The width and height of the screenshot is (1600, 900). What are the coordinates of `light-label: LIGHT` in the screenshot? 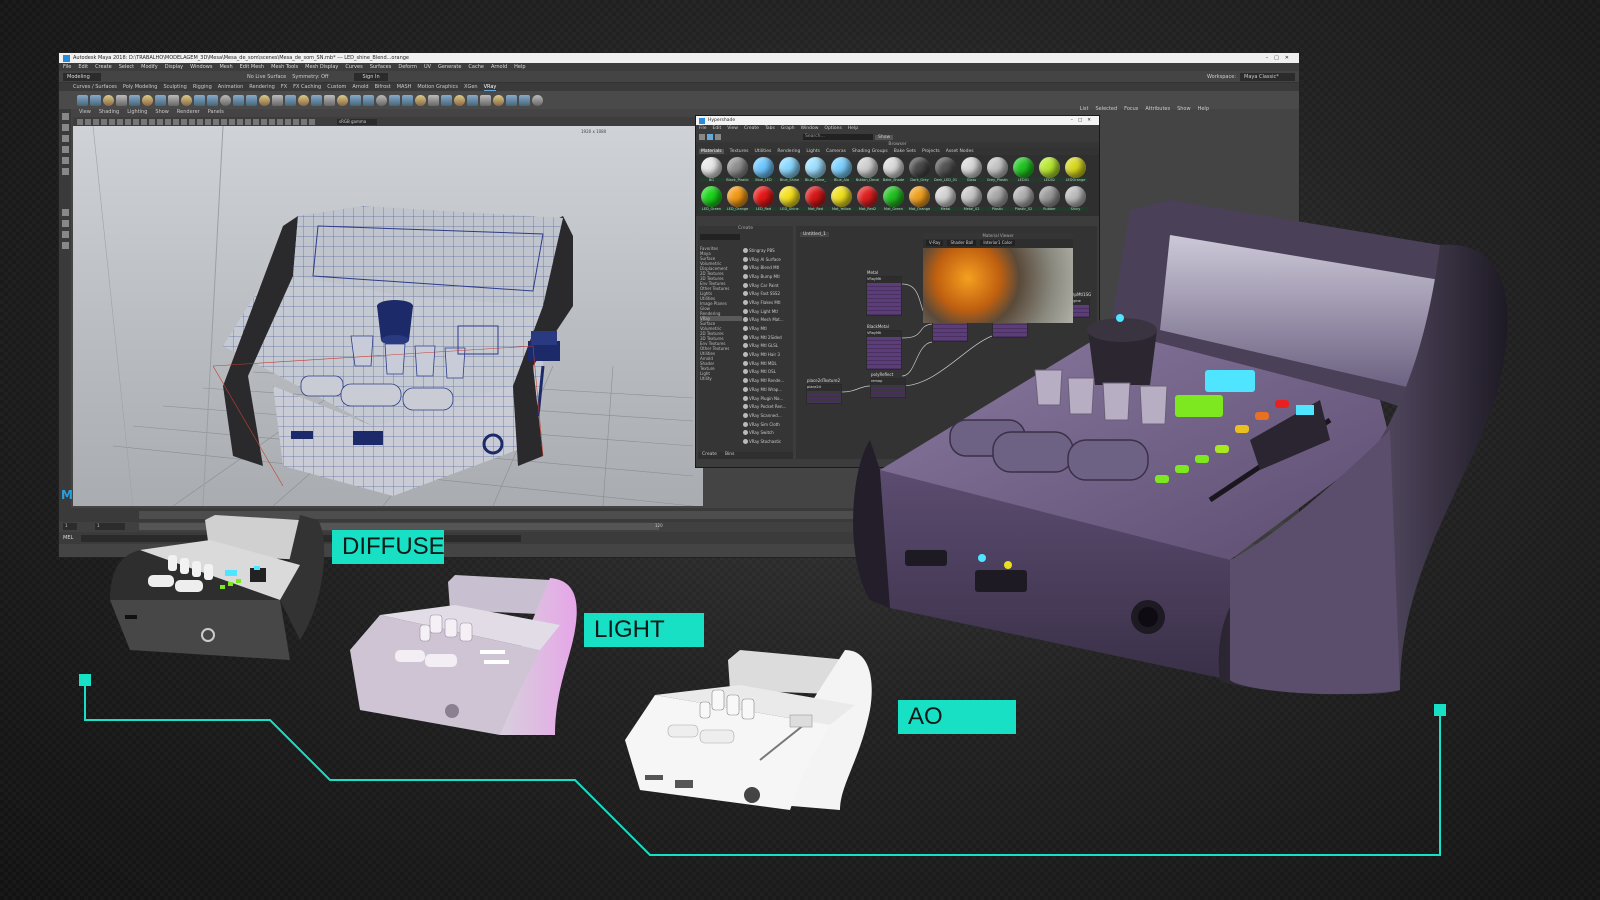 It's located at (644, 630).